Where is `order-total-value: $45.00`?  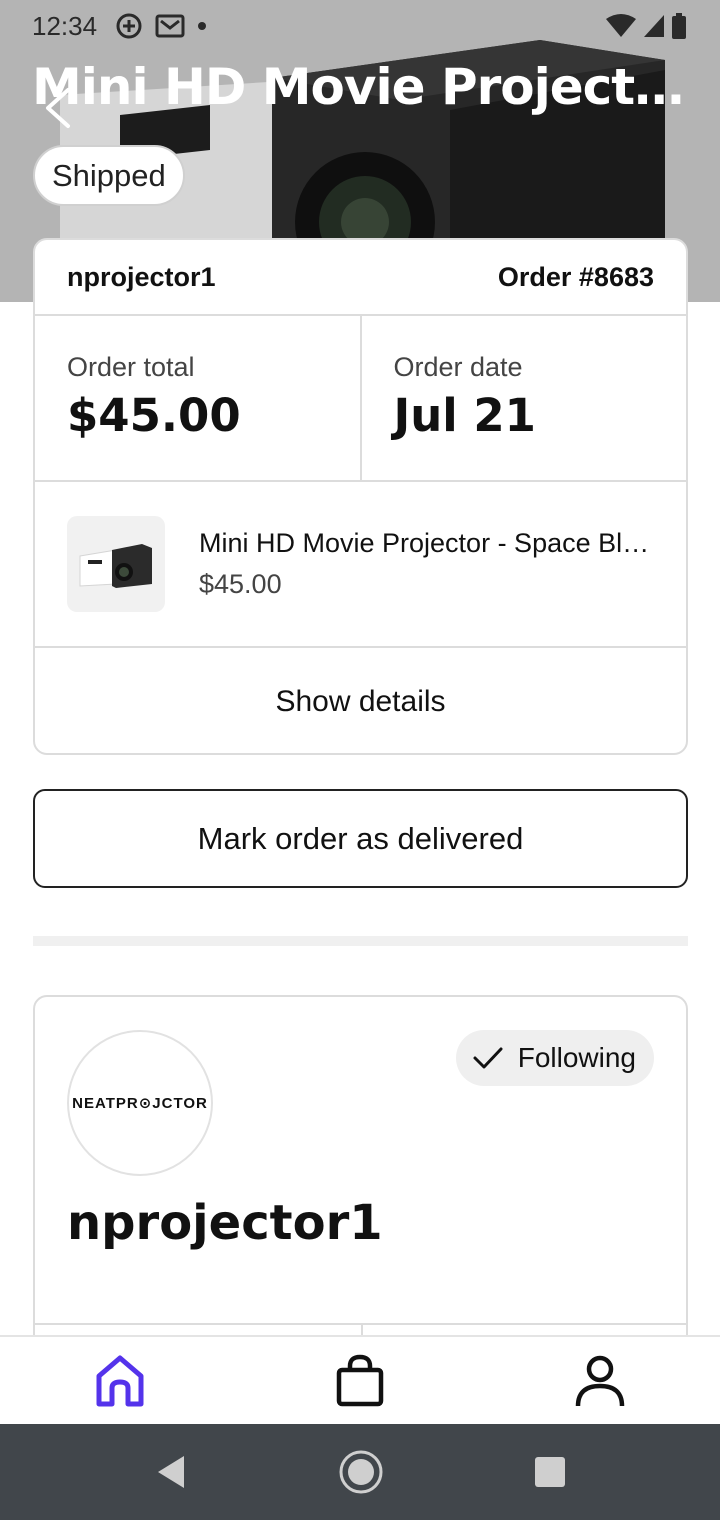 order-total-value: $45.00 is located at coordinates (154, 415).